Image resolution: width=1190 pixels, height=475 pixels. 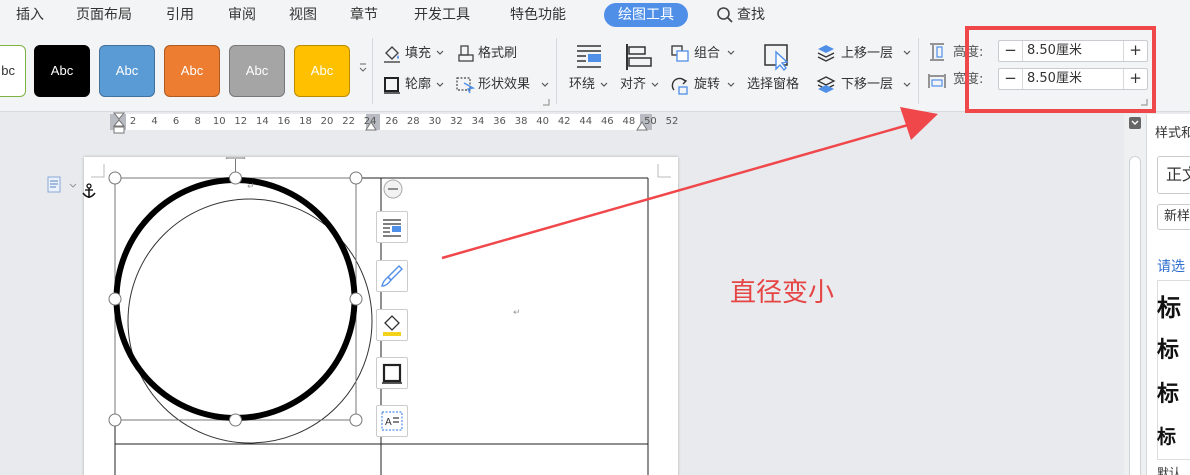 What do you see at coordinates (497, 54) in the screenshot?
I see `format-painter-button: 格式刷` at bounding box center [497, 54].